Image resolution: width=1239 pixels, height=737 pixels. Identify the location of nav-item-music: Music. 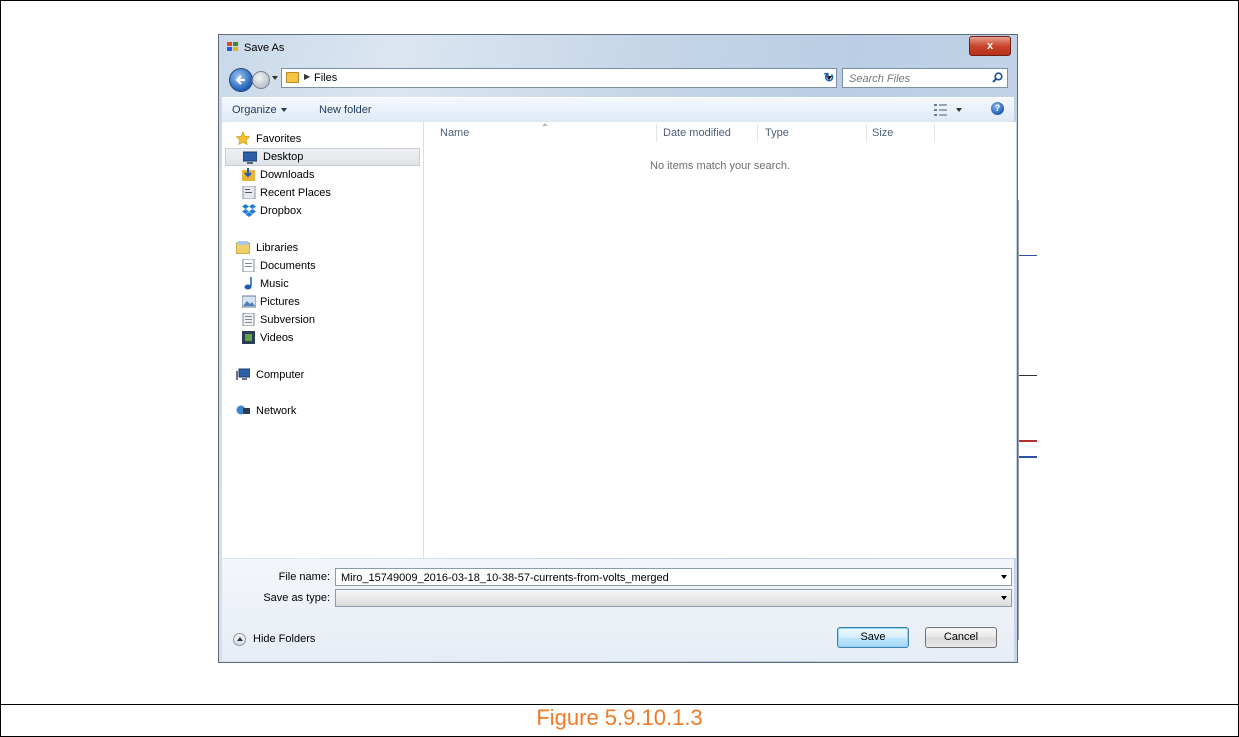
(322, 284).